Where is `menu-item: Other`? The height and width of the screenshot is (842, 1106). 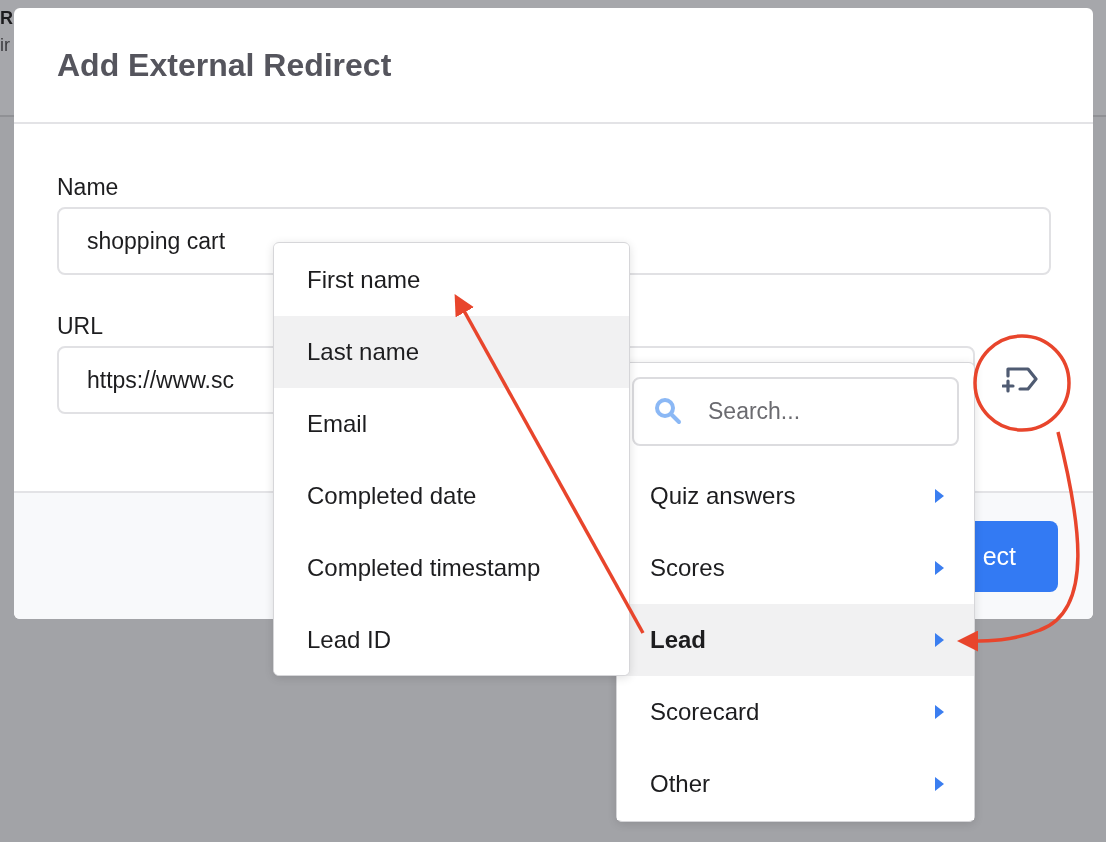 menu-item: Other is located at coordinates (795, 784).